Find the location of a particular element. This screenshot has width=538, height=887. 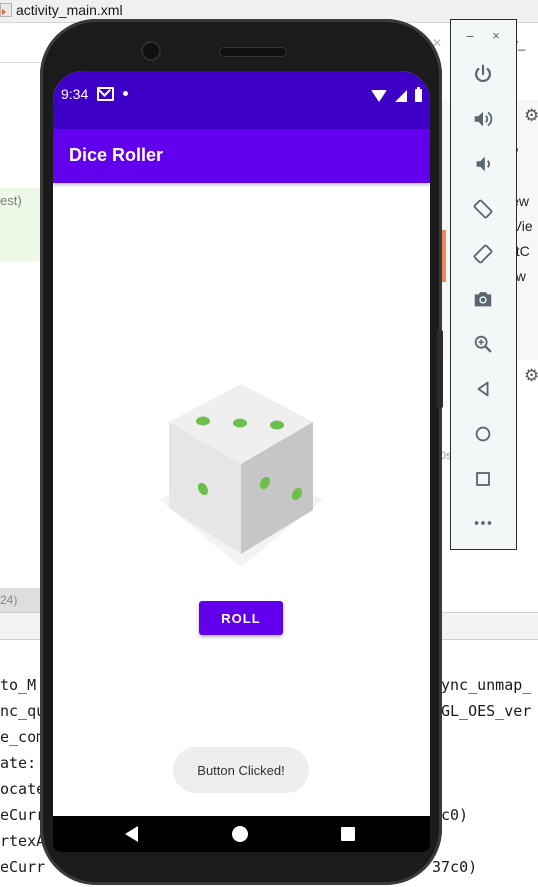

nav-back-icon is located at coordinates (131, 834).